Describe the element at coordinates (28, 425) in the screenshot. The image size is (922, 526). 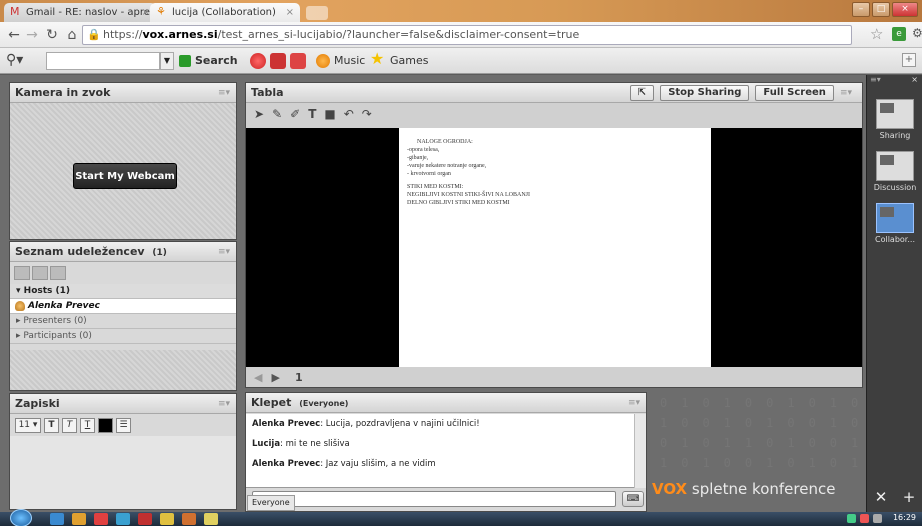
I see `font-size-select: 11 ▾` at that location.